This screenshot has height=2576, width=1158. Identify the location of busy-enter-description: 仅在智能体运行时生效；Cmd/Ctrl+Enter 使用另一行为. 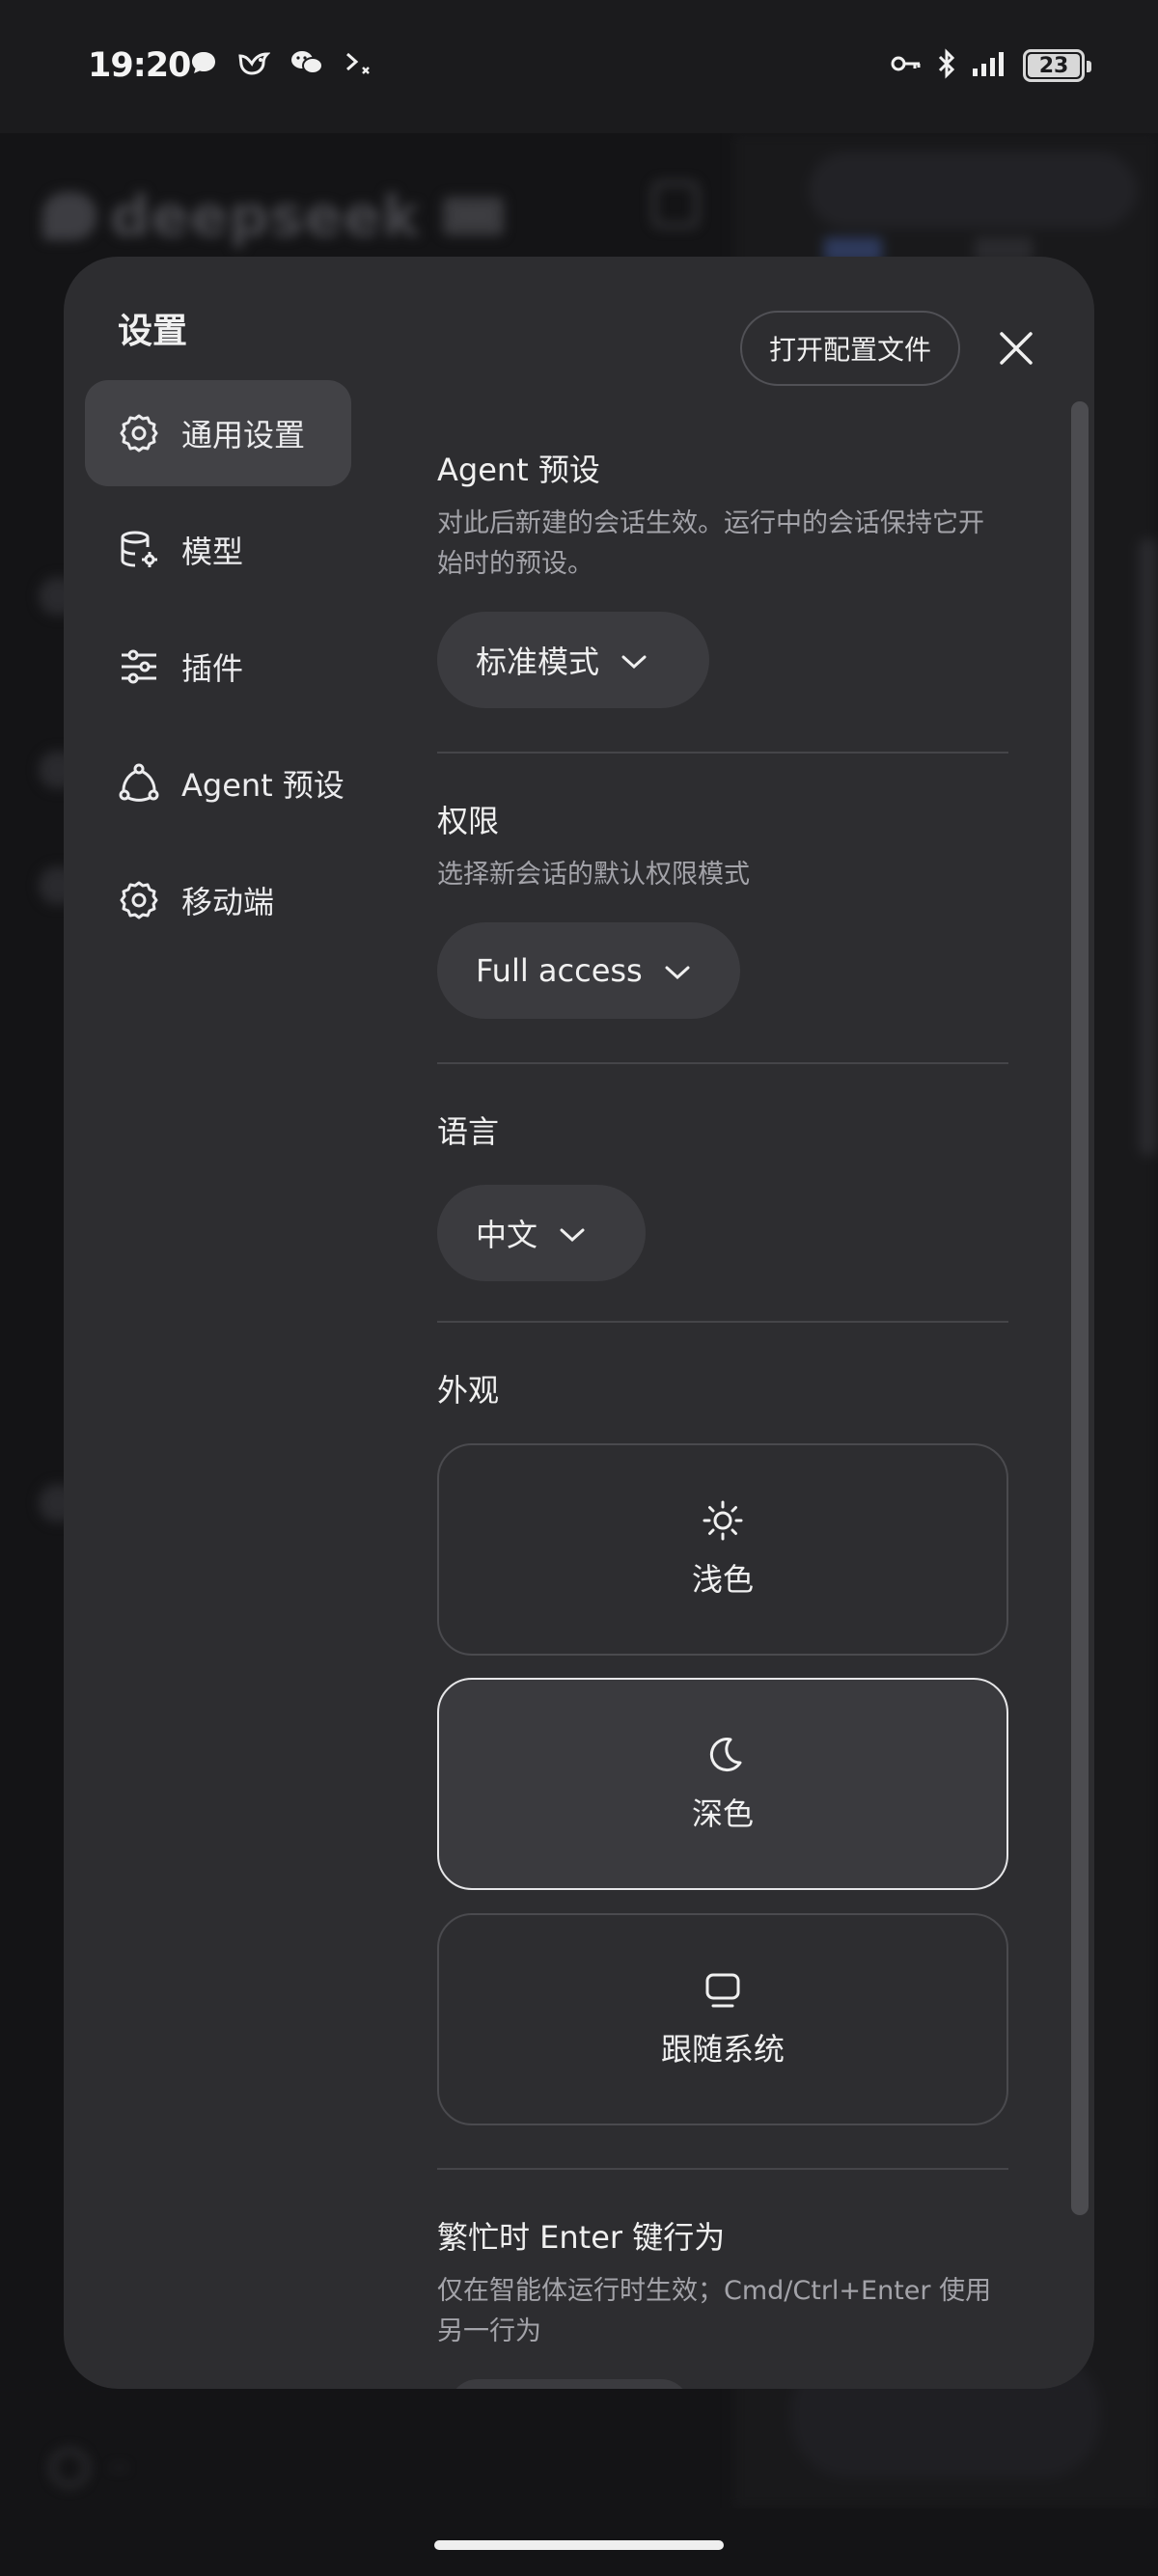
(714, 2311).